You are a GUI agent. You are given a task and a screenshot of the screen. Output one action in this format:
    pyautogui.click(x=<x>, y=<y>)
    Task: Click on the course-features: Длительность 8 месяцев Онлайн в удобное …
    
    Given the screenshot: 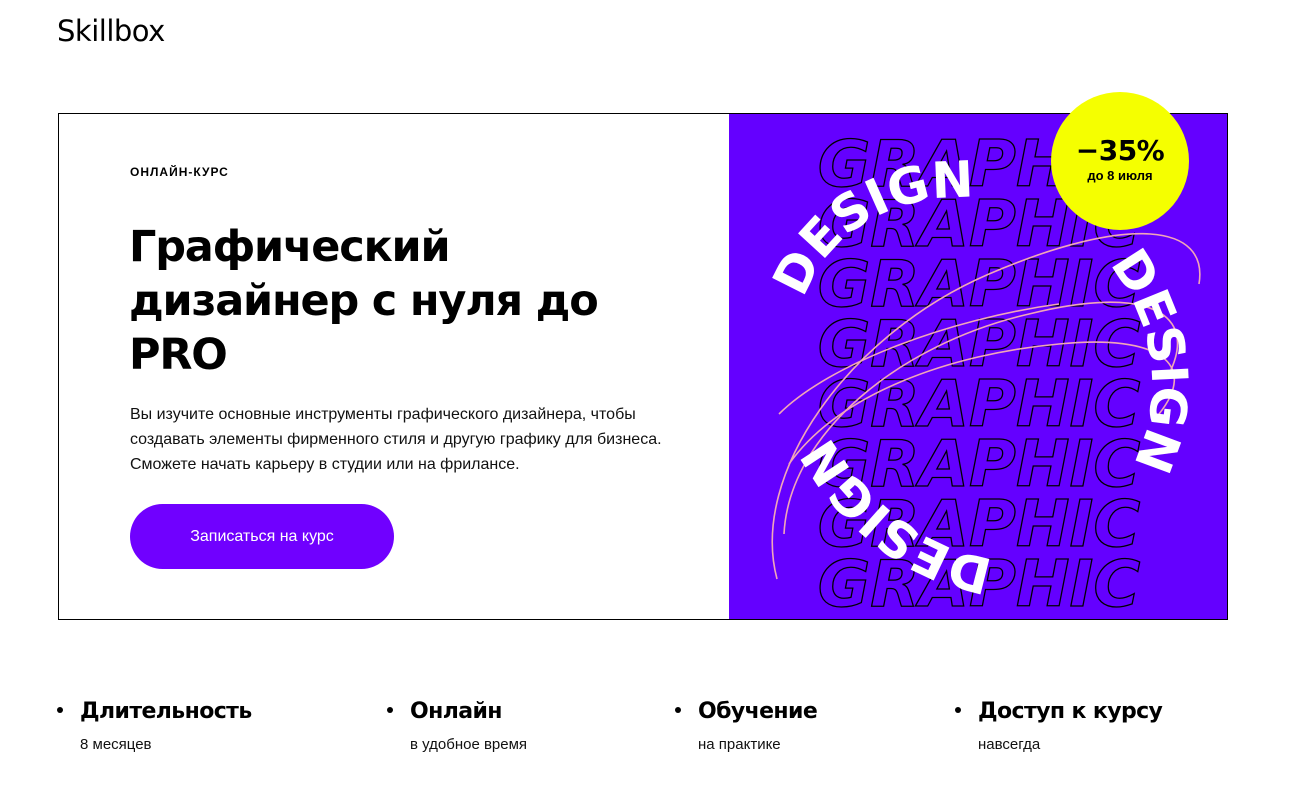 What is the action you would take?
    pyautogui.click(x=647, y=733)
    